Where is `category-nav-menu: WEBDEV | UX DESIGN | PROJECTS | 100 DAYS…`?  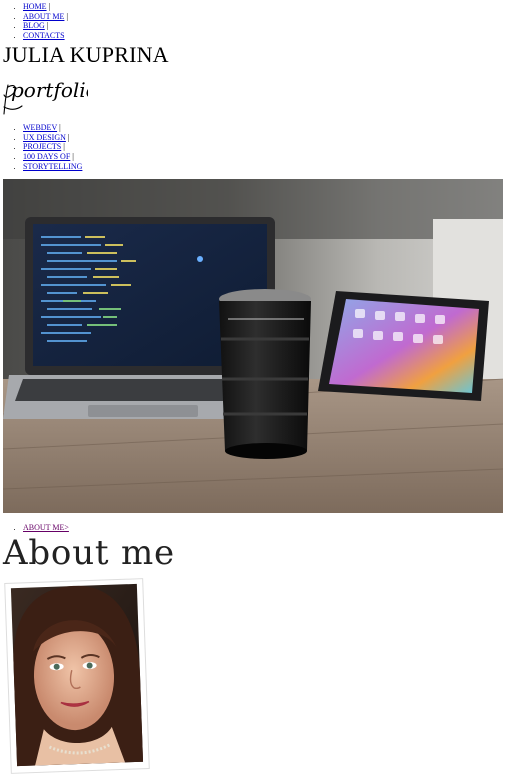 category-nav-menu: WEBDEV | UX DESIGN | PROJECTS | 100 DAYS… is located at coordinates (41, 147).